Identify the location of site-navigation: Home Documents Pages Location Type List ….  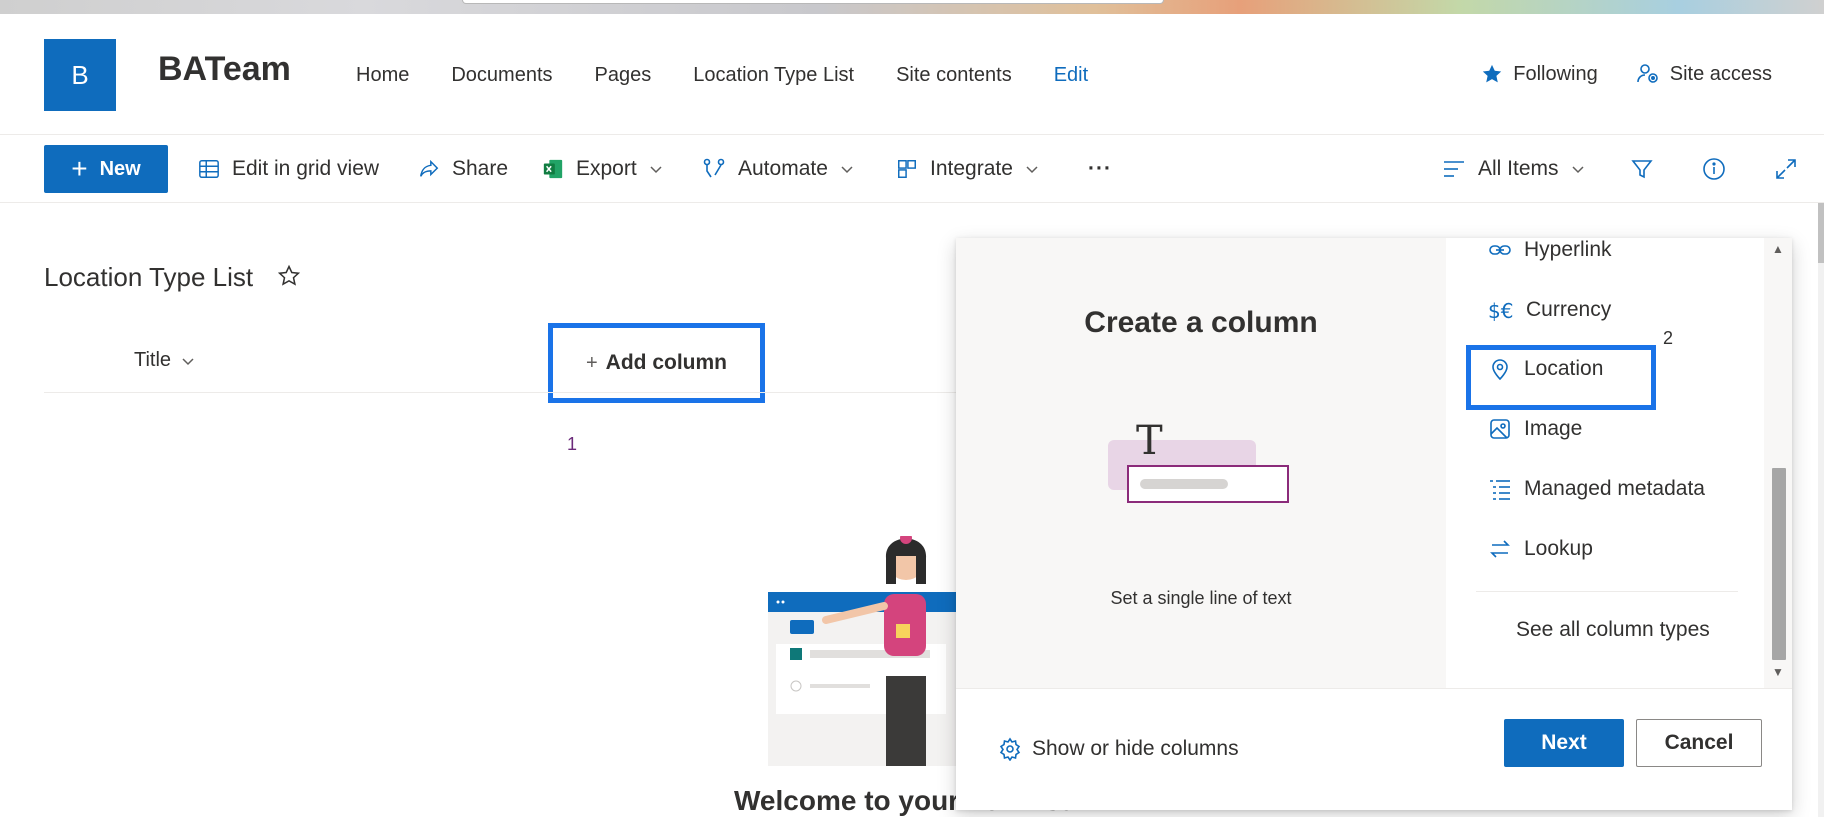
(743, 75).